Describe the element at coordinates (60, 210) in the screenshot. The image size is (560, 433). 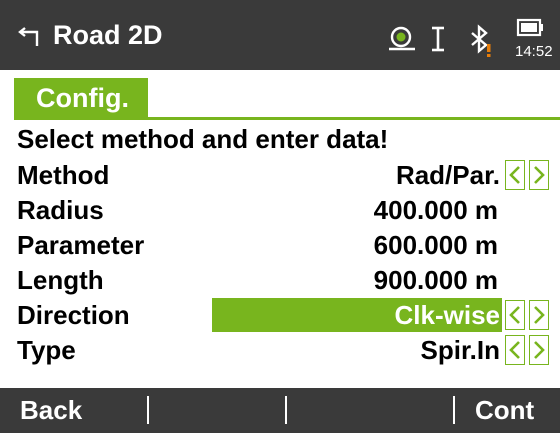
I see `field-label: Radius` at that location.